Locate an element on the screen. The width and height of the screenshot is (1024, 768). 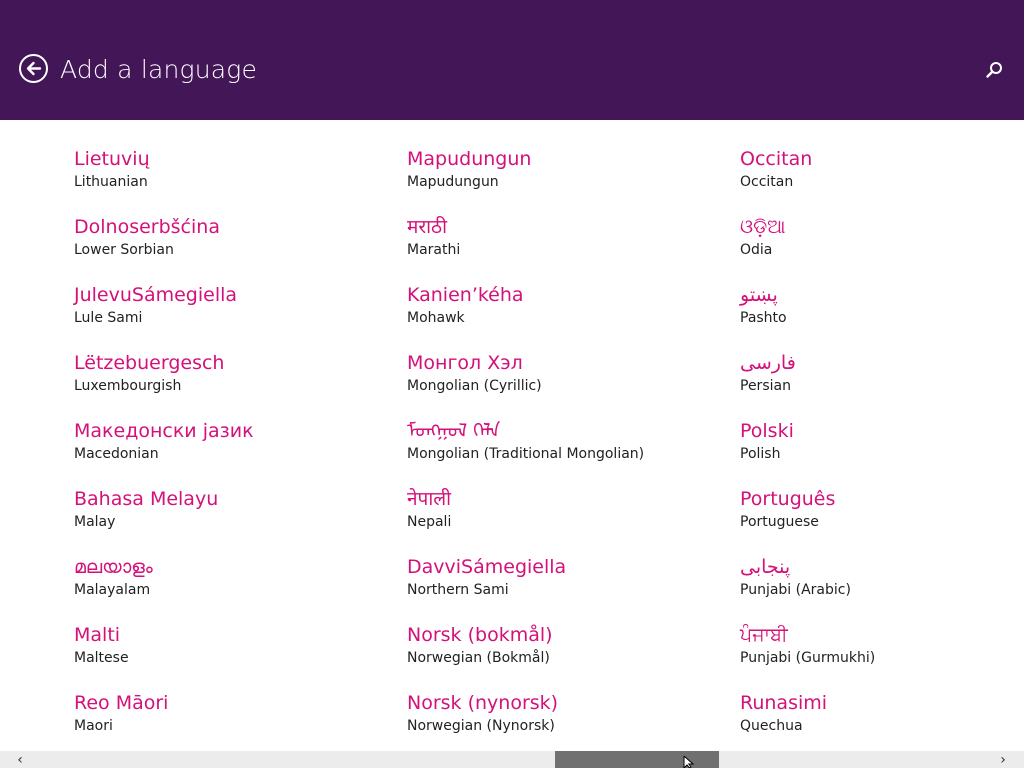
language-item: Lëtzebuergesch Luxembourgish is located at coordinates (234, 381).